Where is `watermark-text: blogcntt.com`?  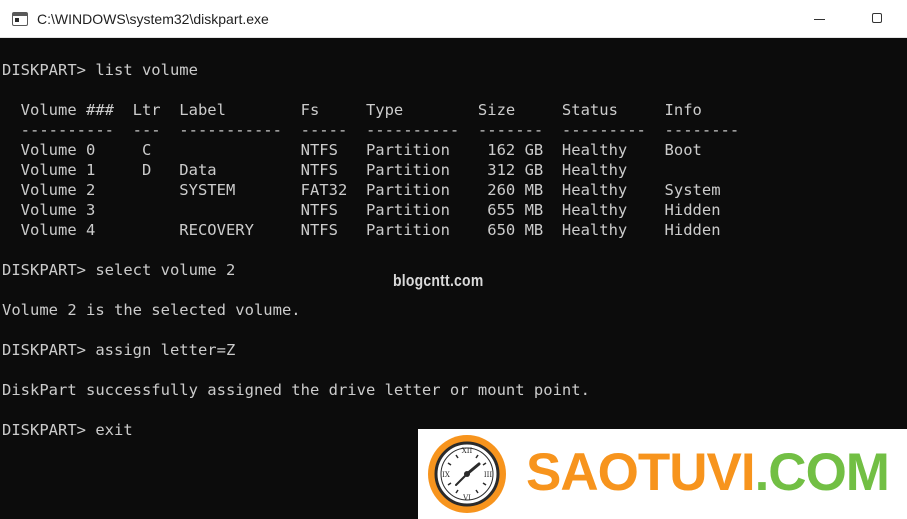
watermark-text: blogcntt.com is located at coordinates (438, 280).